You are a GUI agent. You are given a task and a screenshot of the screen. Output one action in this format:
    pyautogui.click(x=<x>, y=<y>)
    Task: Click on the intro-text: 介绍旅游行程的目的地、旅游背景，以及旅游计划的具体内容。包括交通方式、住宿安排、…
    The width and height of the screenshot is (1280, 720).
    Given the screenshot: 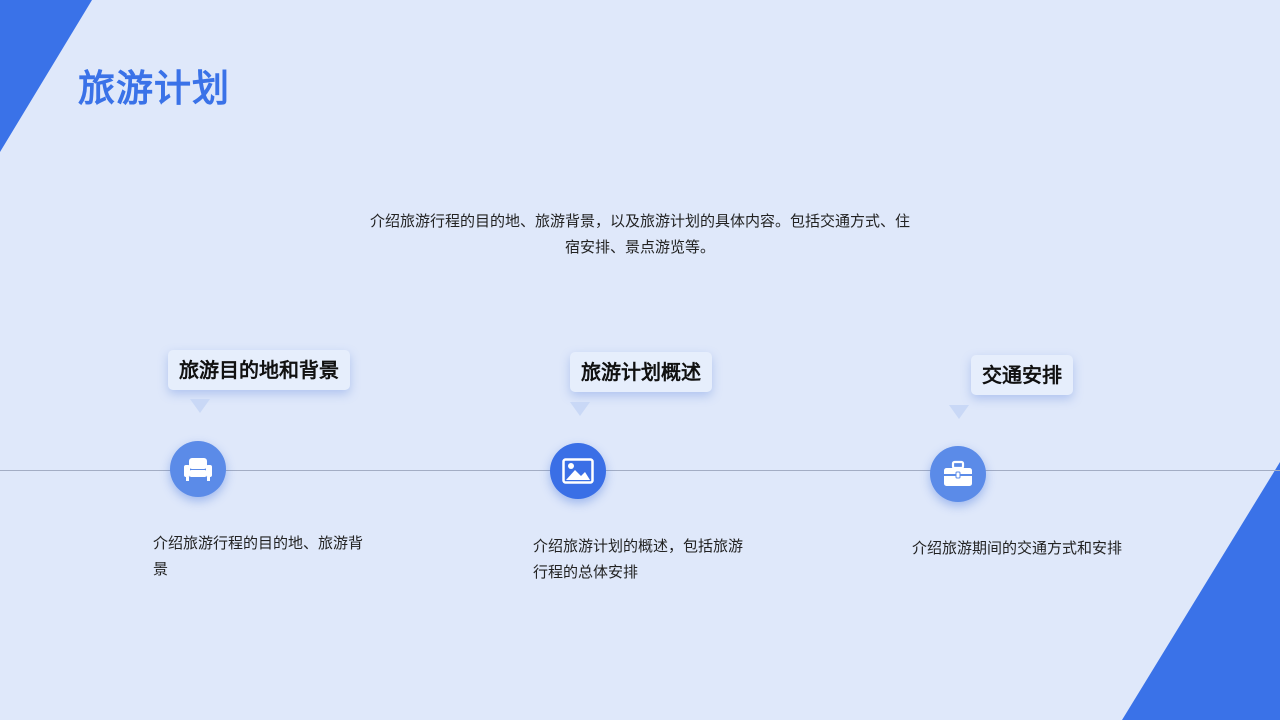 What is the action you would take?
    pyautogui.click(x=640, y=234)
    